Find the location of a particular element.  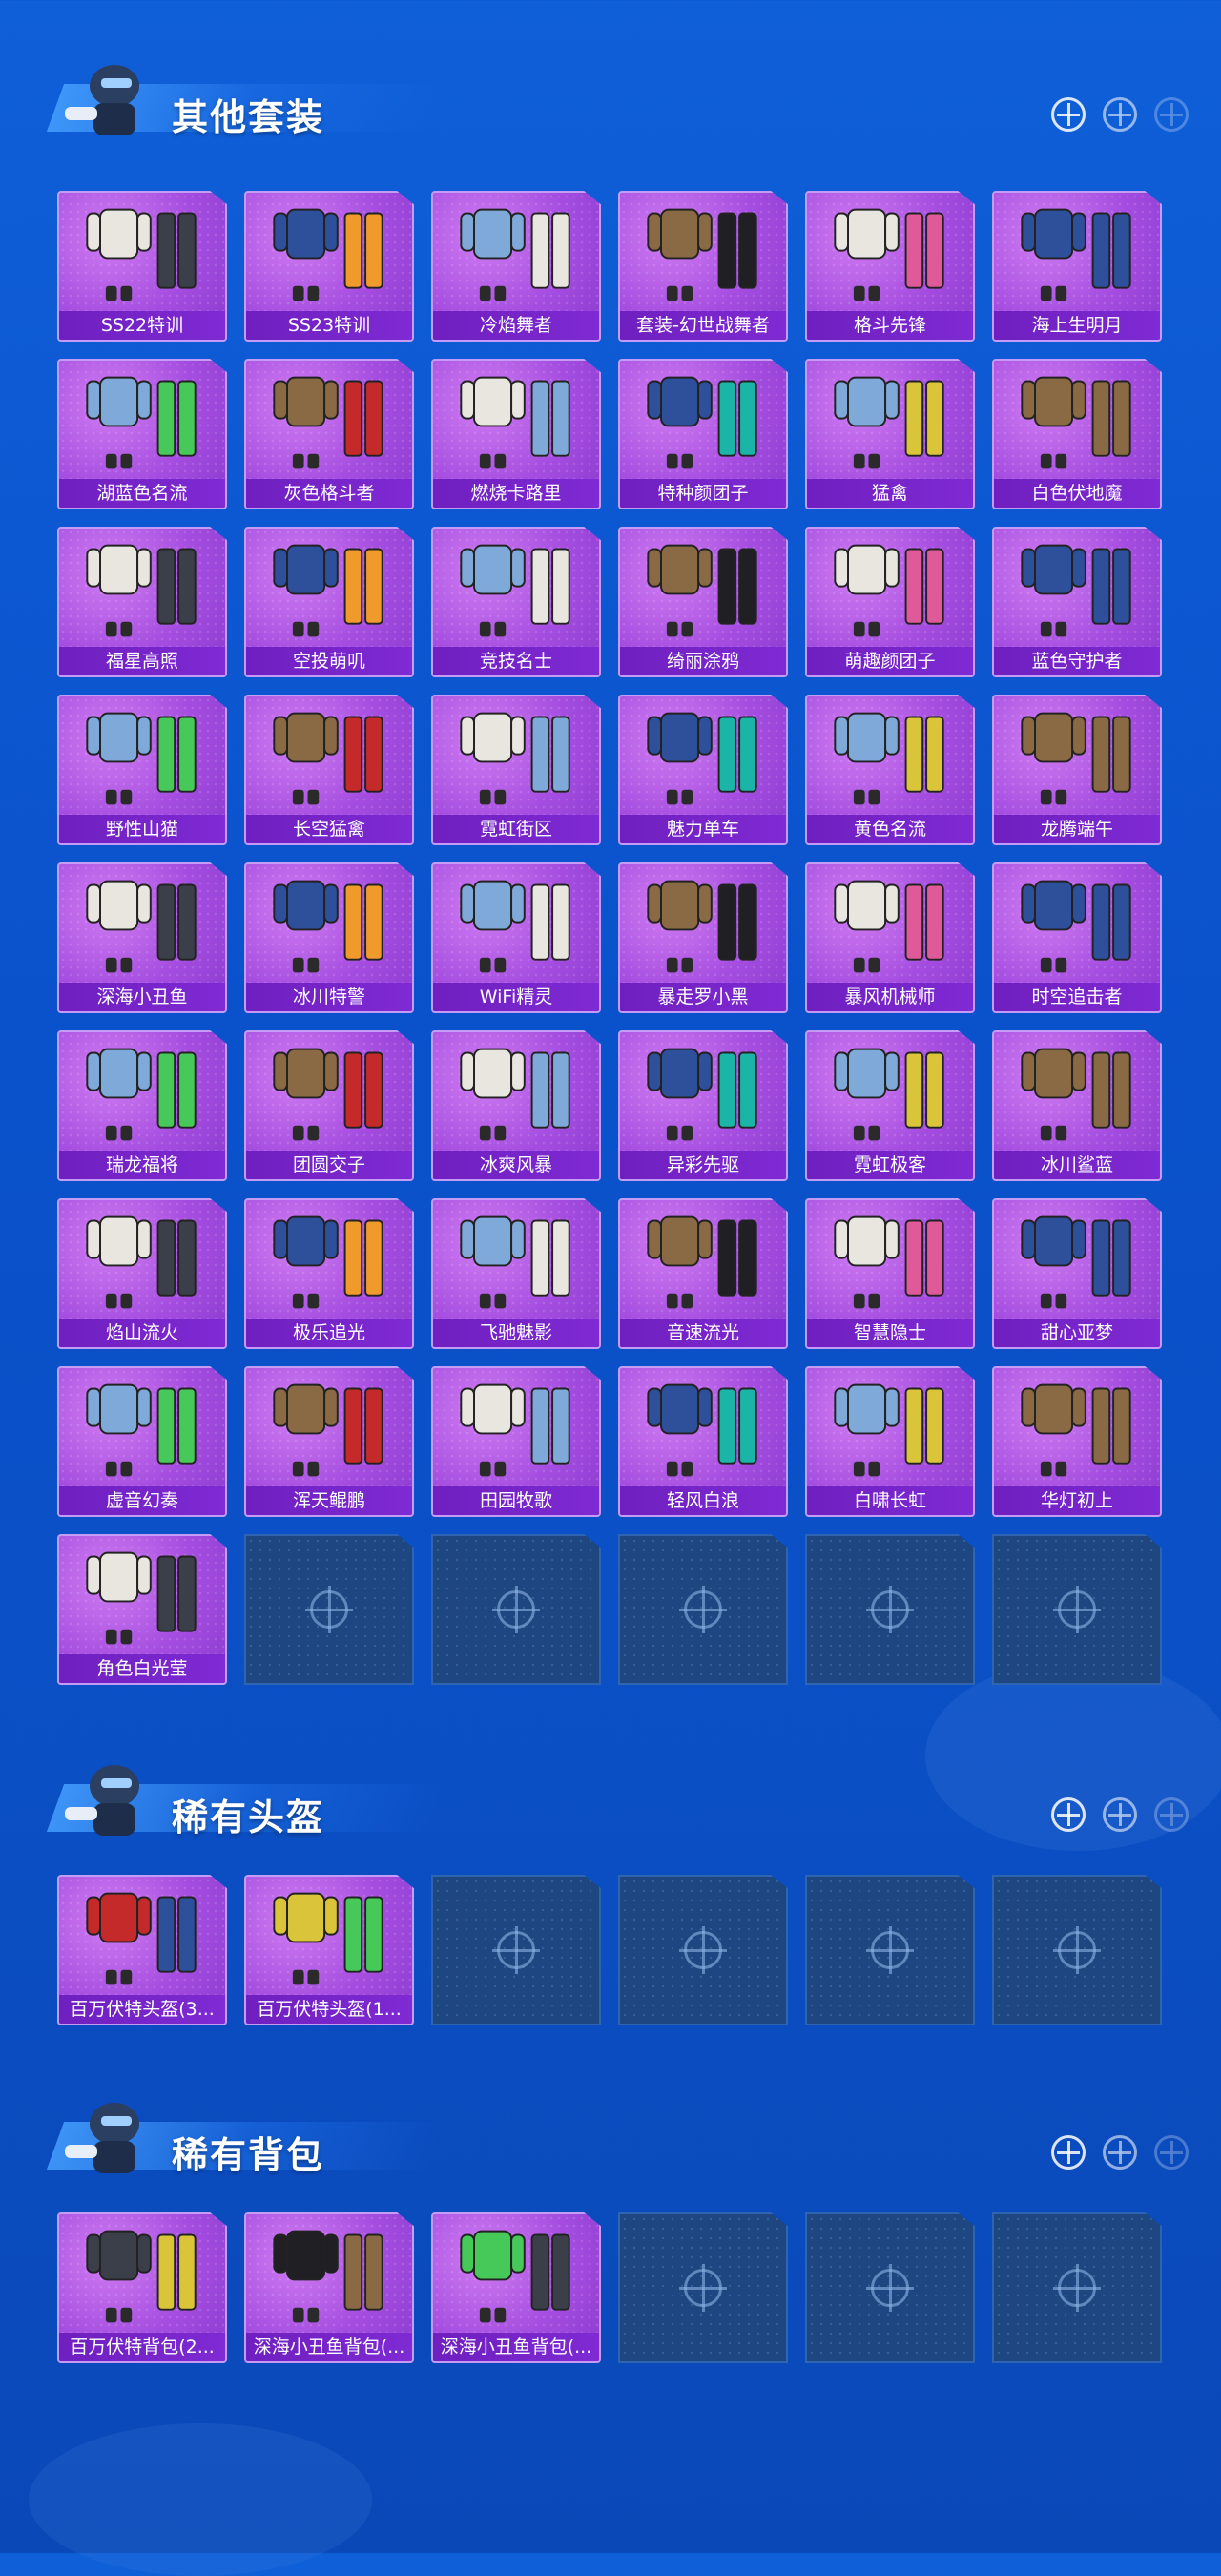

item-card: 灰色格斗者 is located at coordinates (329, 434).